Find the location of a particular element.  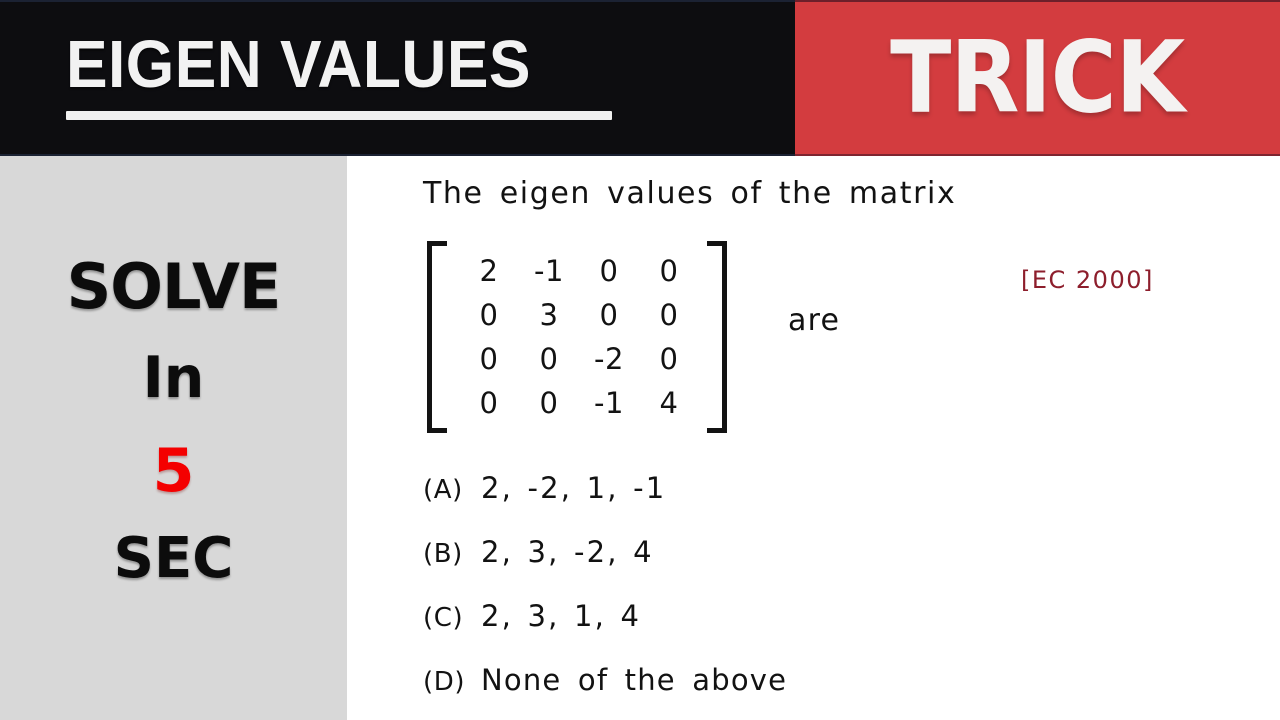

option-c-value: 2, 3, 1, 4 is located at coordinates (561, 616).